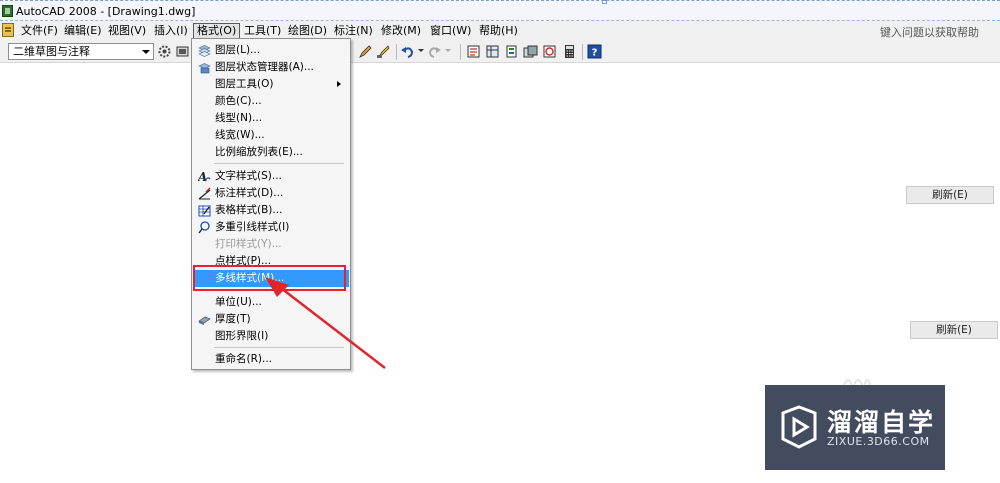  Describe the element at coordinates (530, 51) in the screenshot. I see `sheet-set-icon` at that location.